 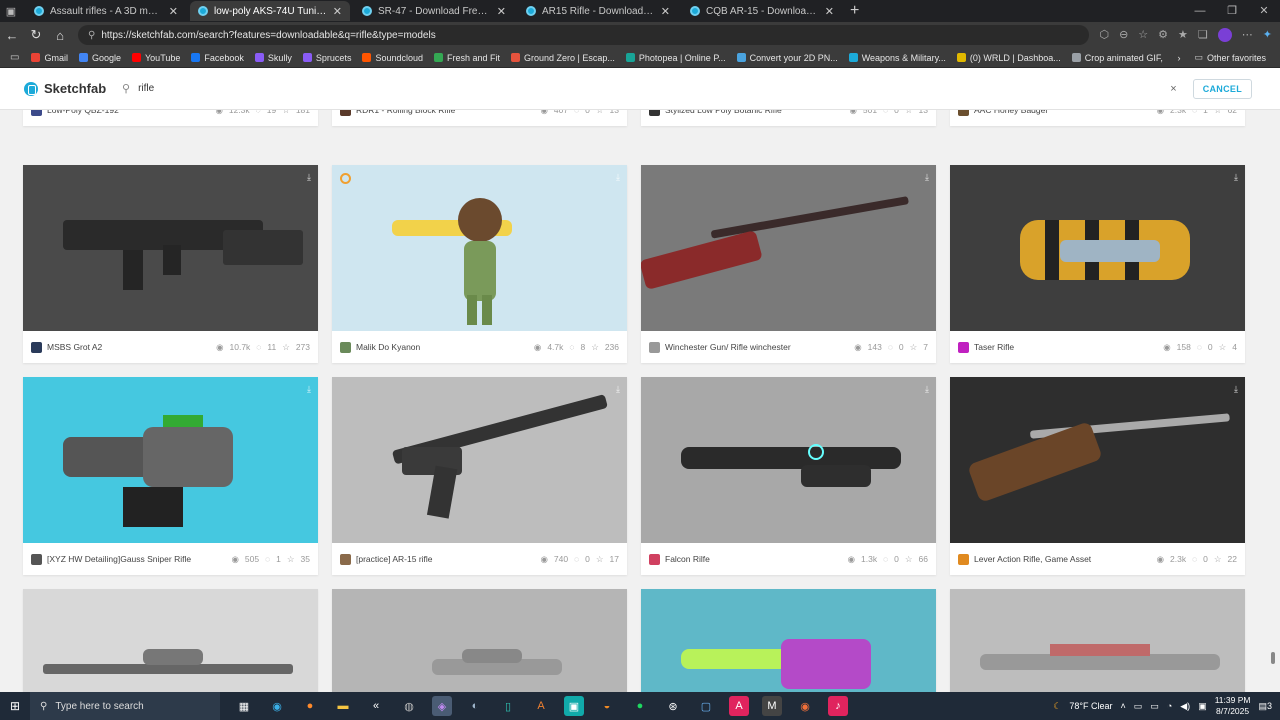 I want to click on sketchfab-logo: Sketchfab, so click(x=71, y=88).